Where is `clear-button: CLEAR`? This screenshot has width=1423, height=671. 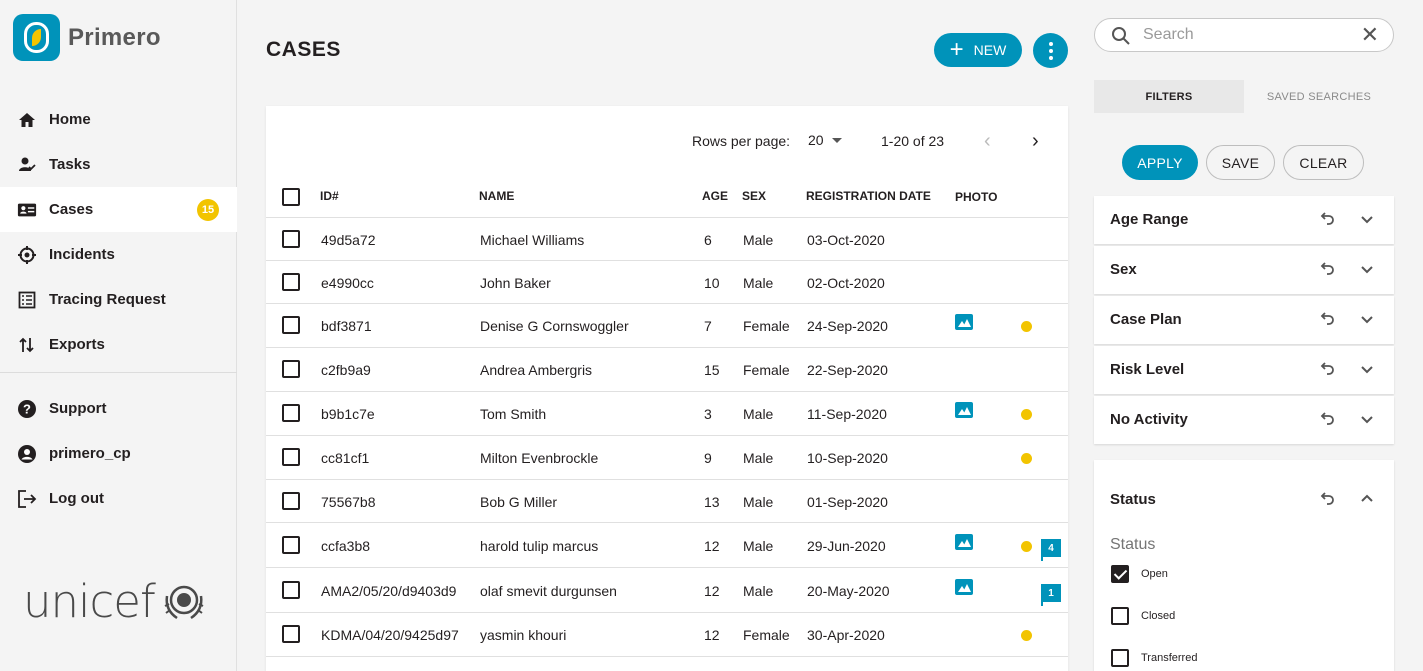
clear-button: CLEAR is located at coordinates (1323, 162).